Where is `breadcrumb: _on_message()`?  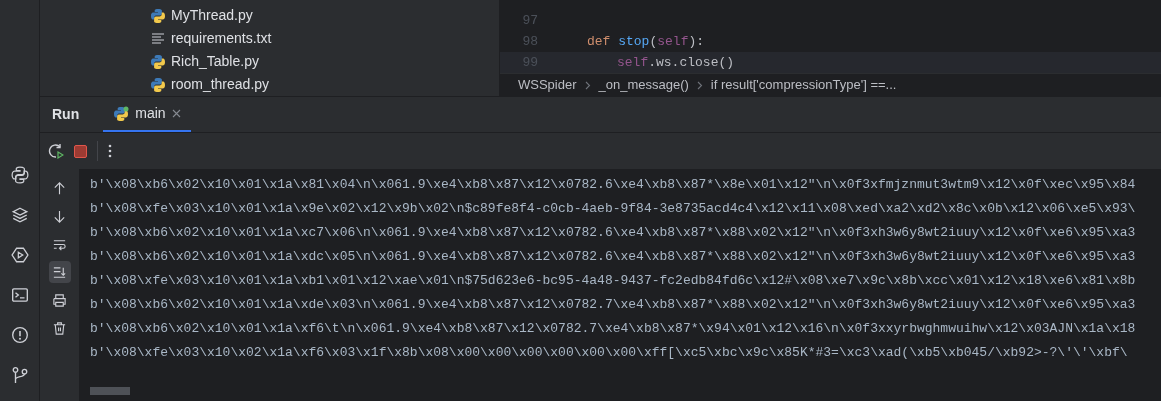
breadcrumb: _on_message() is located at coordinates (643, 85).